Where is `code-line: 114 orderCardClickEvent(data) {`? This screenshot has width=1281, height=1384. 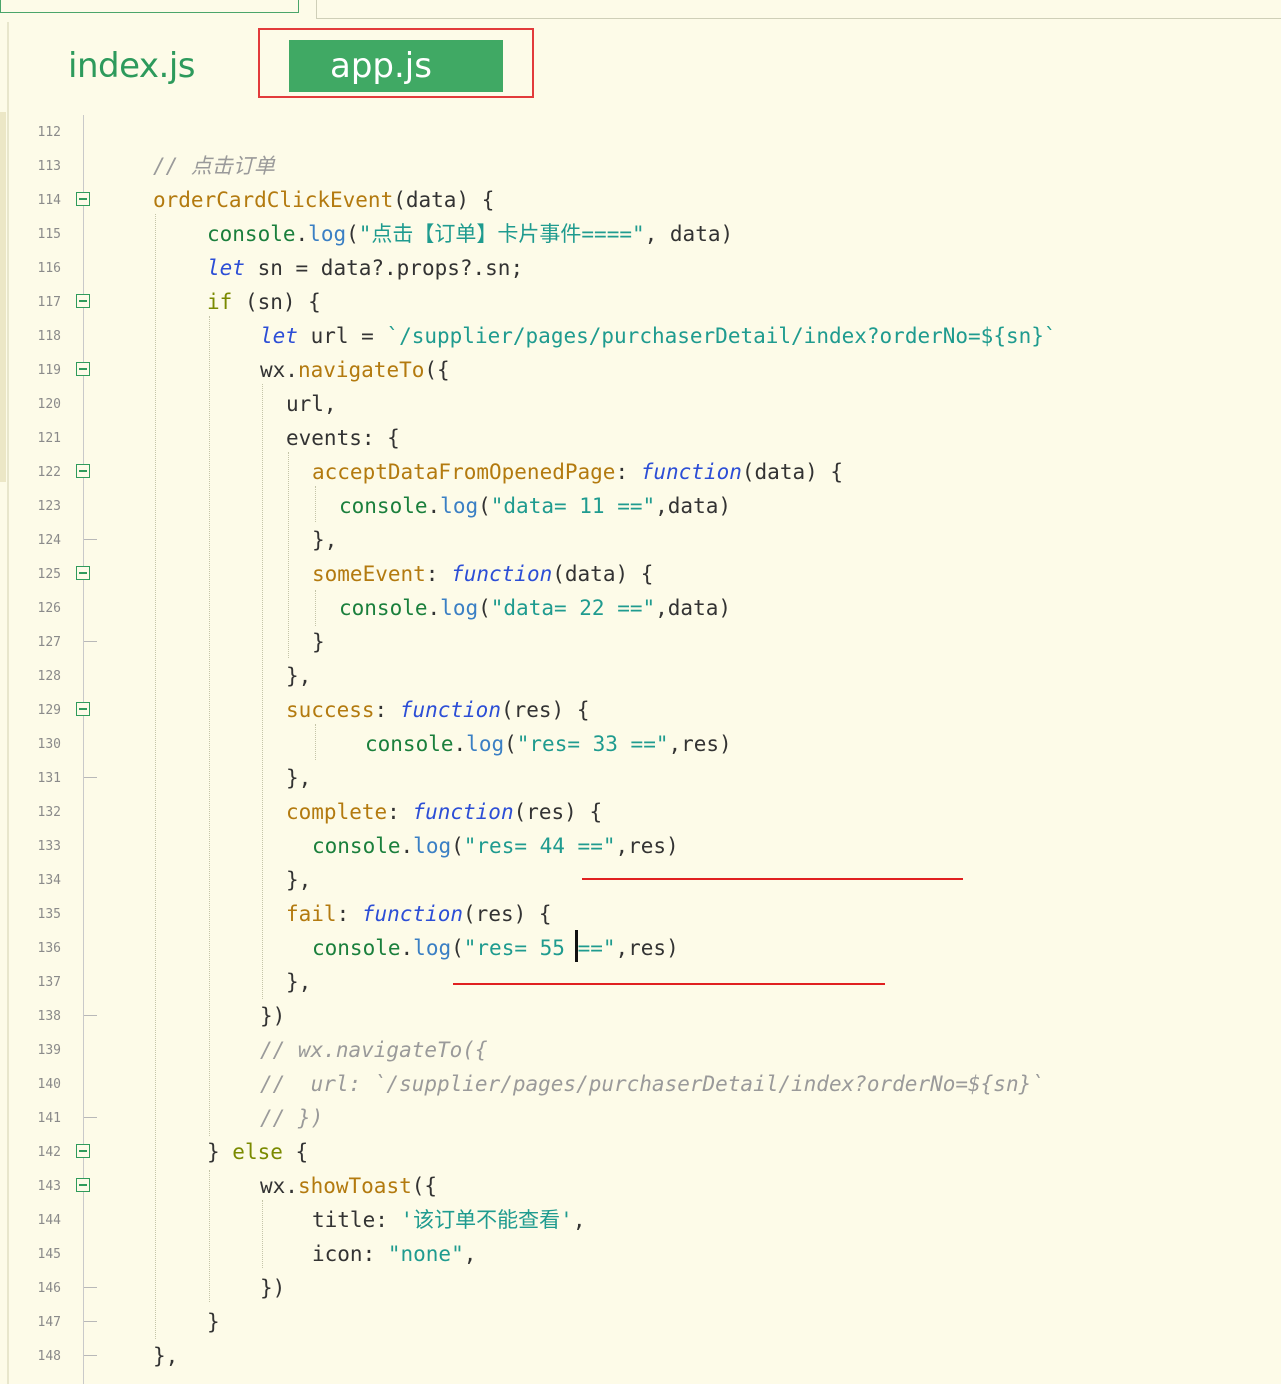
code-line: 114 orderCardClickEvent(data) { is located at coordinates (640, 200).